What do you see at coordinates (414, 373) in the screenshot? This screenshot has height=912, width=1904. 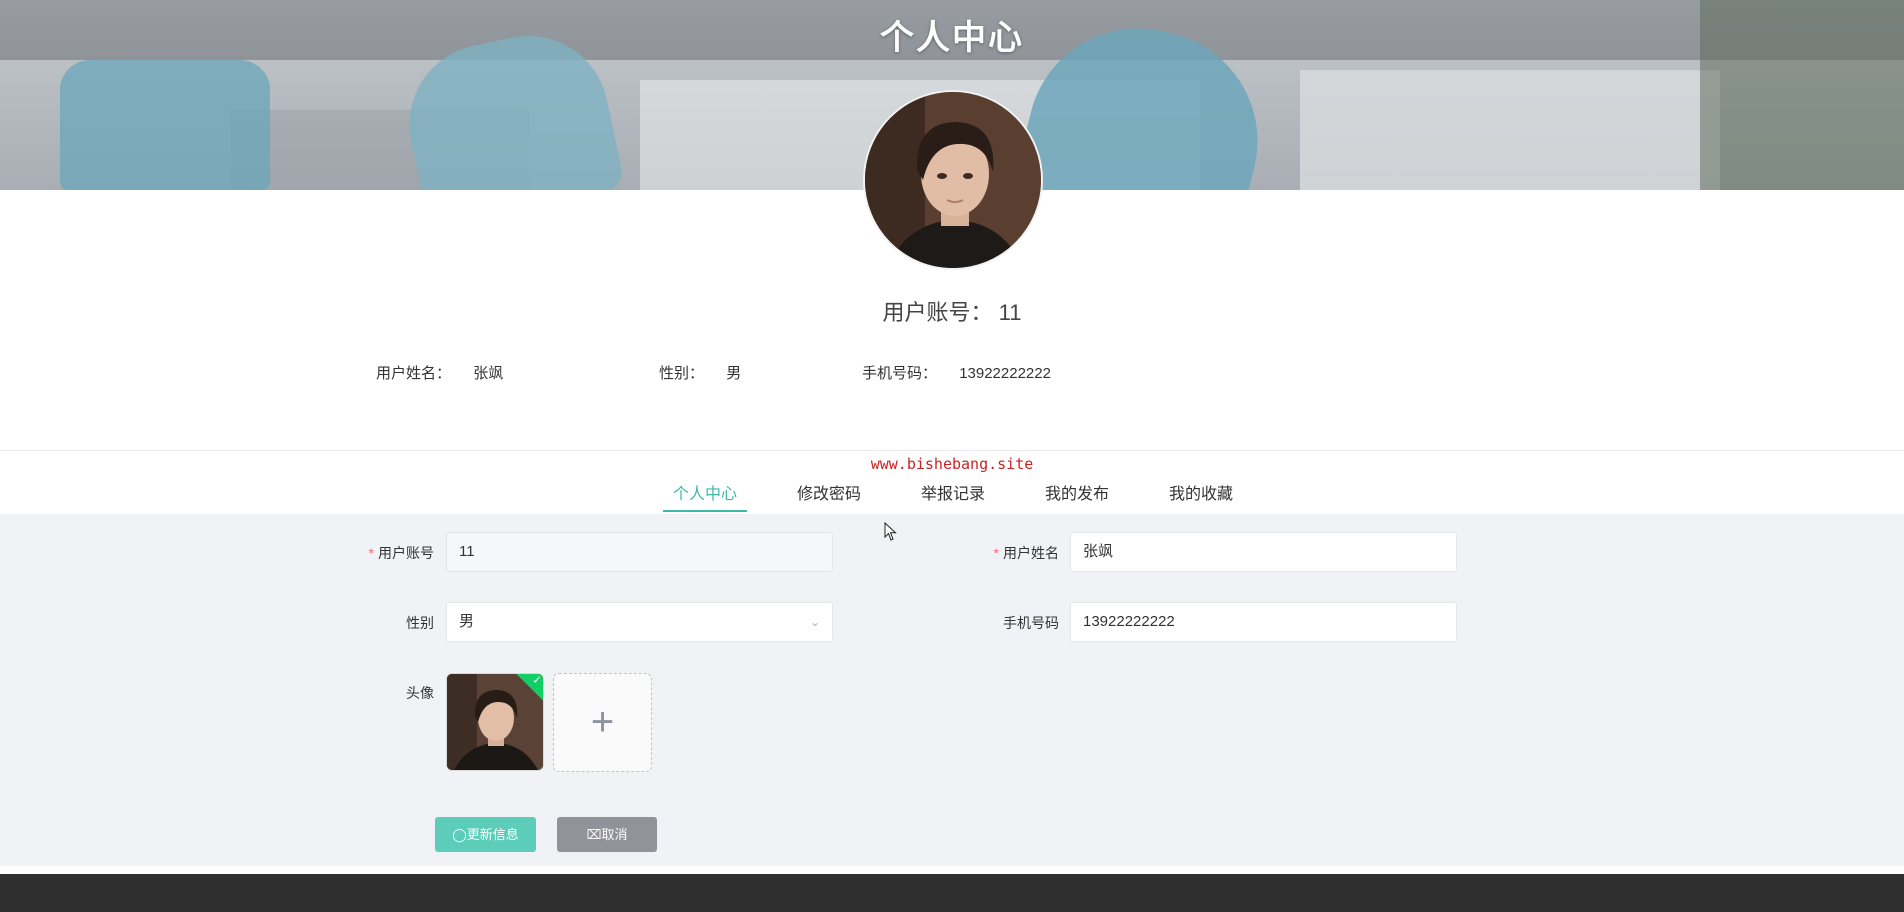 I see `name-label: 用户姓名：` at bounding box center [414, 373].